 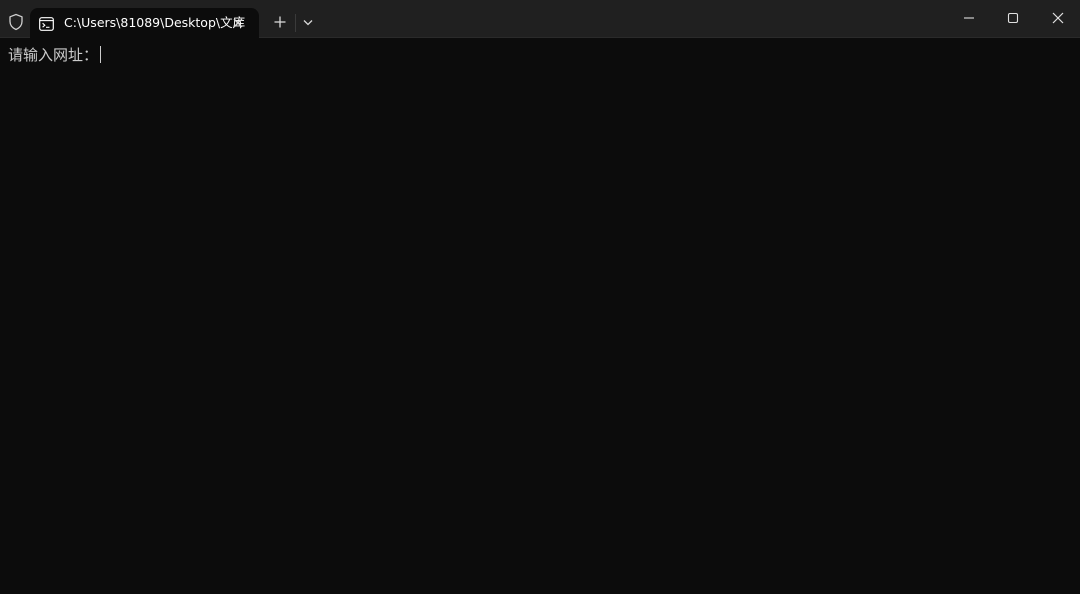 I want to click on maximize-icon, so click(x=1013, y=18).